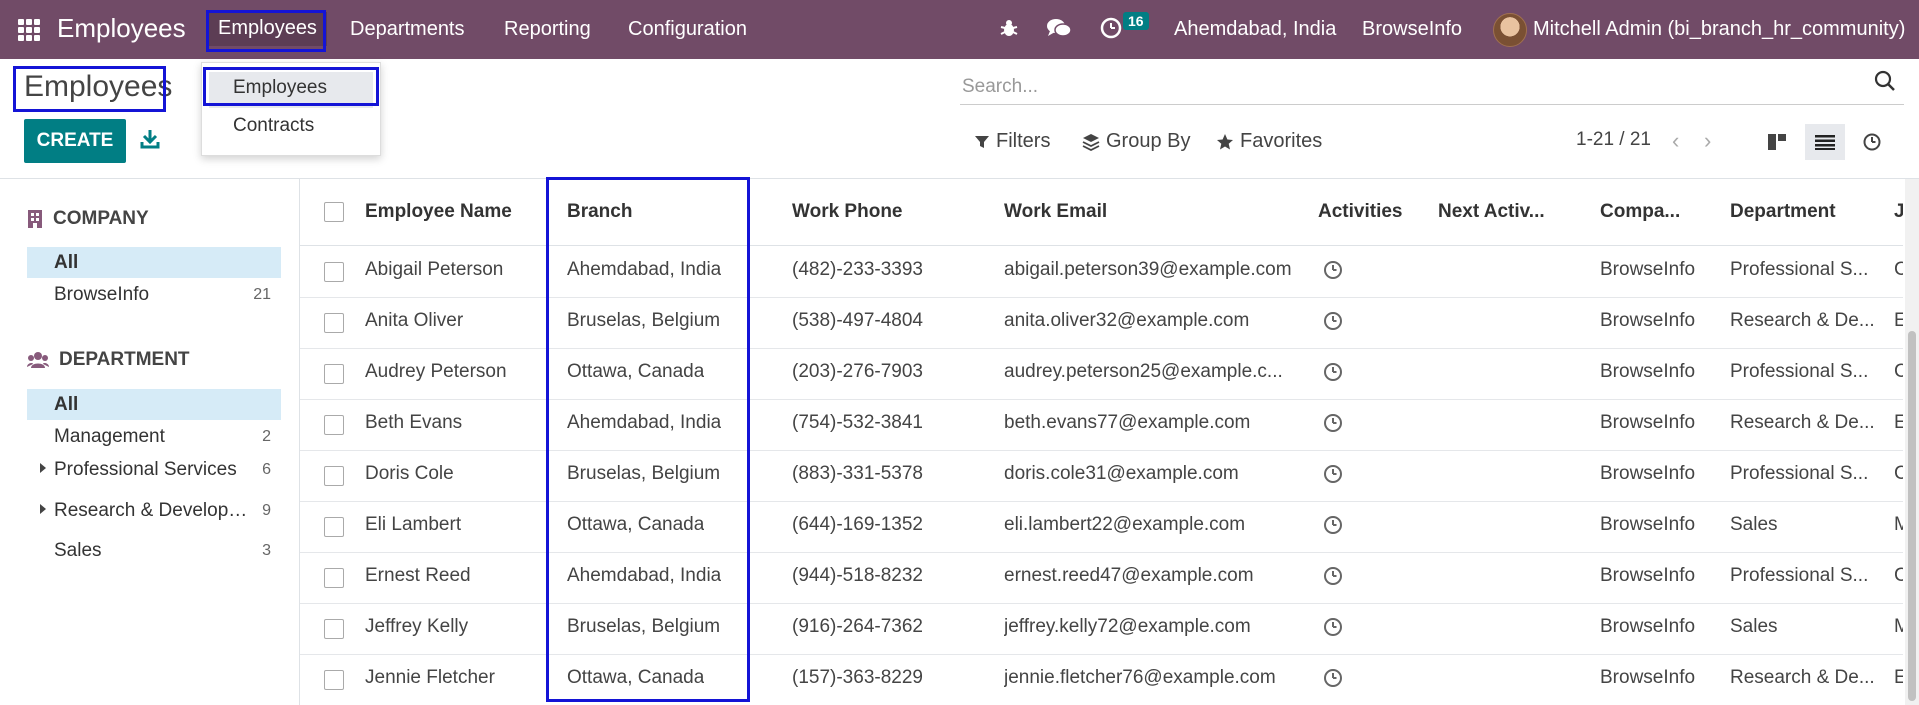  What do you see at coordinates (857, 371) in the screenshot?
I see `cell-work-phone: (203)-276-7903` at bounding box center [857, 371].